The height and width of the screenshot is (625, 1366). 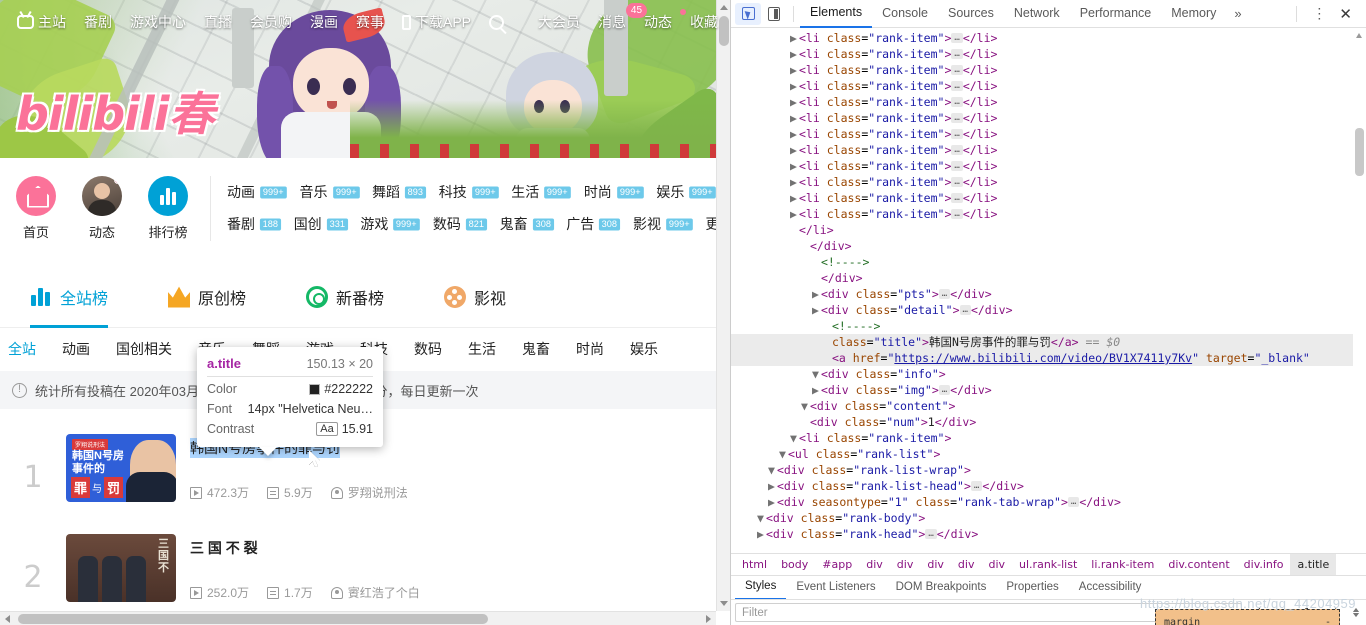 What do you see at coordinates (794, 564) in the screenshot?
I see `breadcrumb-item: body` at bounding box center [794, 564].